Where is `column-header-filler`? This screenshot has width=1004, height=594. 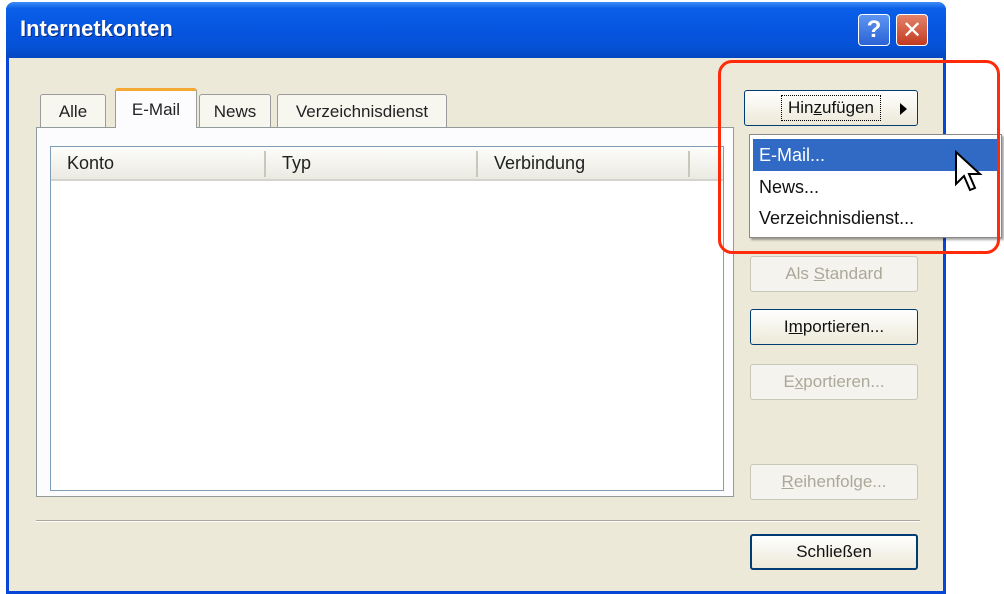 column-header-filler is located at coordinates (706, 164).